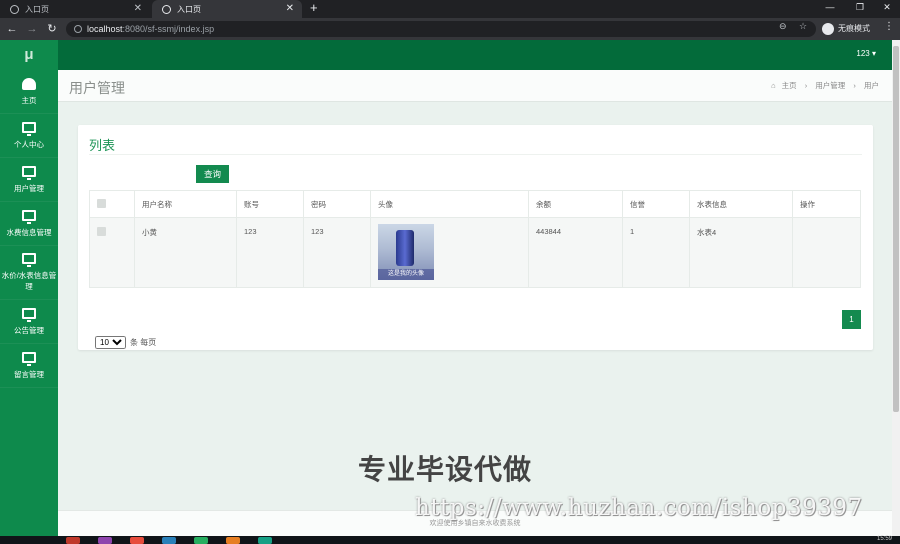  I want to click on avatar-image: 这是我的头像, so click(406, 252).